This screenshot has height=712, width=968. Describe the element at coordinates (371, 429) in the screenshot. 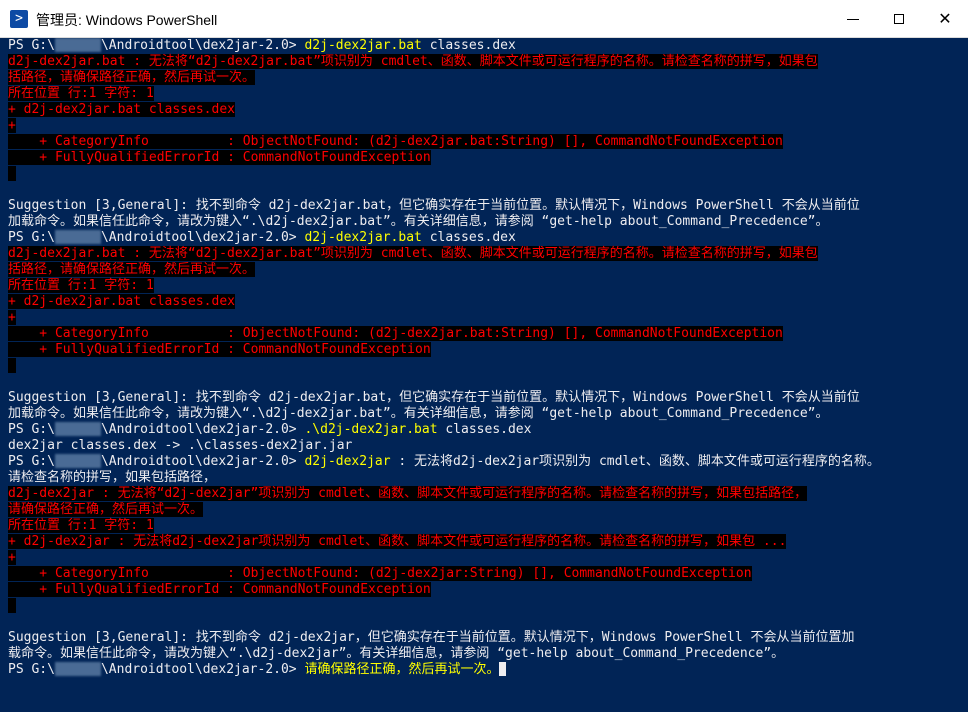

I see `command-text: .\d2j-dex2jar.bat` at that location.